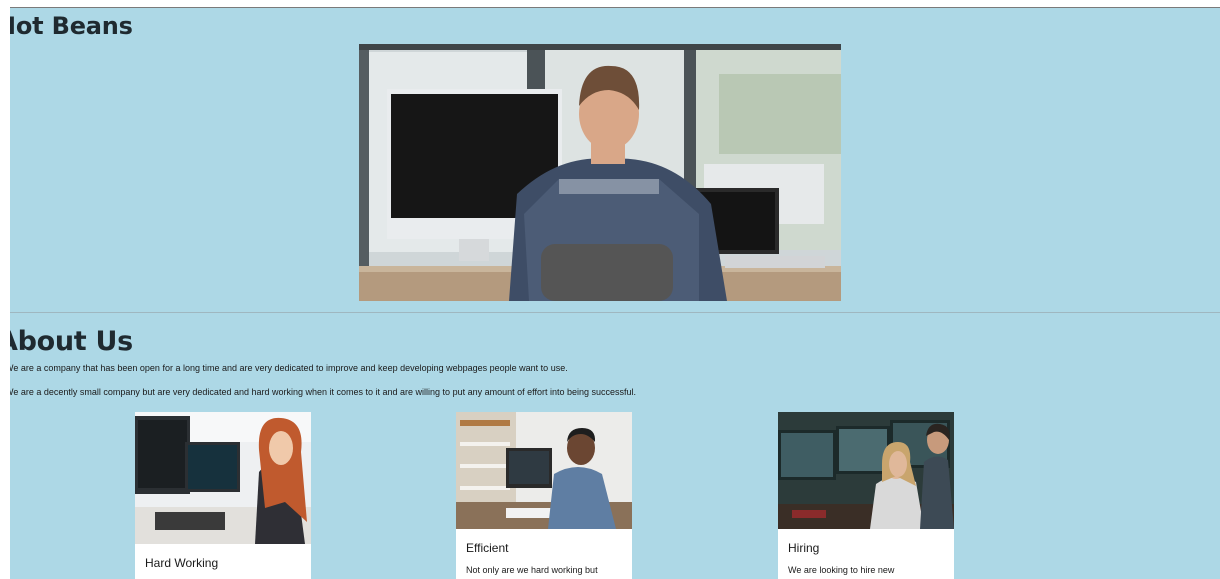  Describe the element at coordinates (71, 341) in the screenshot. I see `about-title: About Us` at that location.